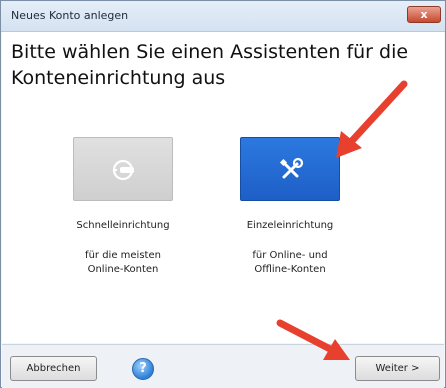  What do you see at coordinates (290, 263) in the screenshot?
I see `single-setup-description: für Online- und Offline-Konten` at bounding box center [290, 263].